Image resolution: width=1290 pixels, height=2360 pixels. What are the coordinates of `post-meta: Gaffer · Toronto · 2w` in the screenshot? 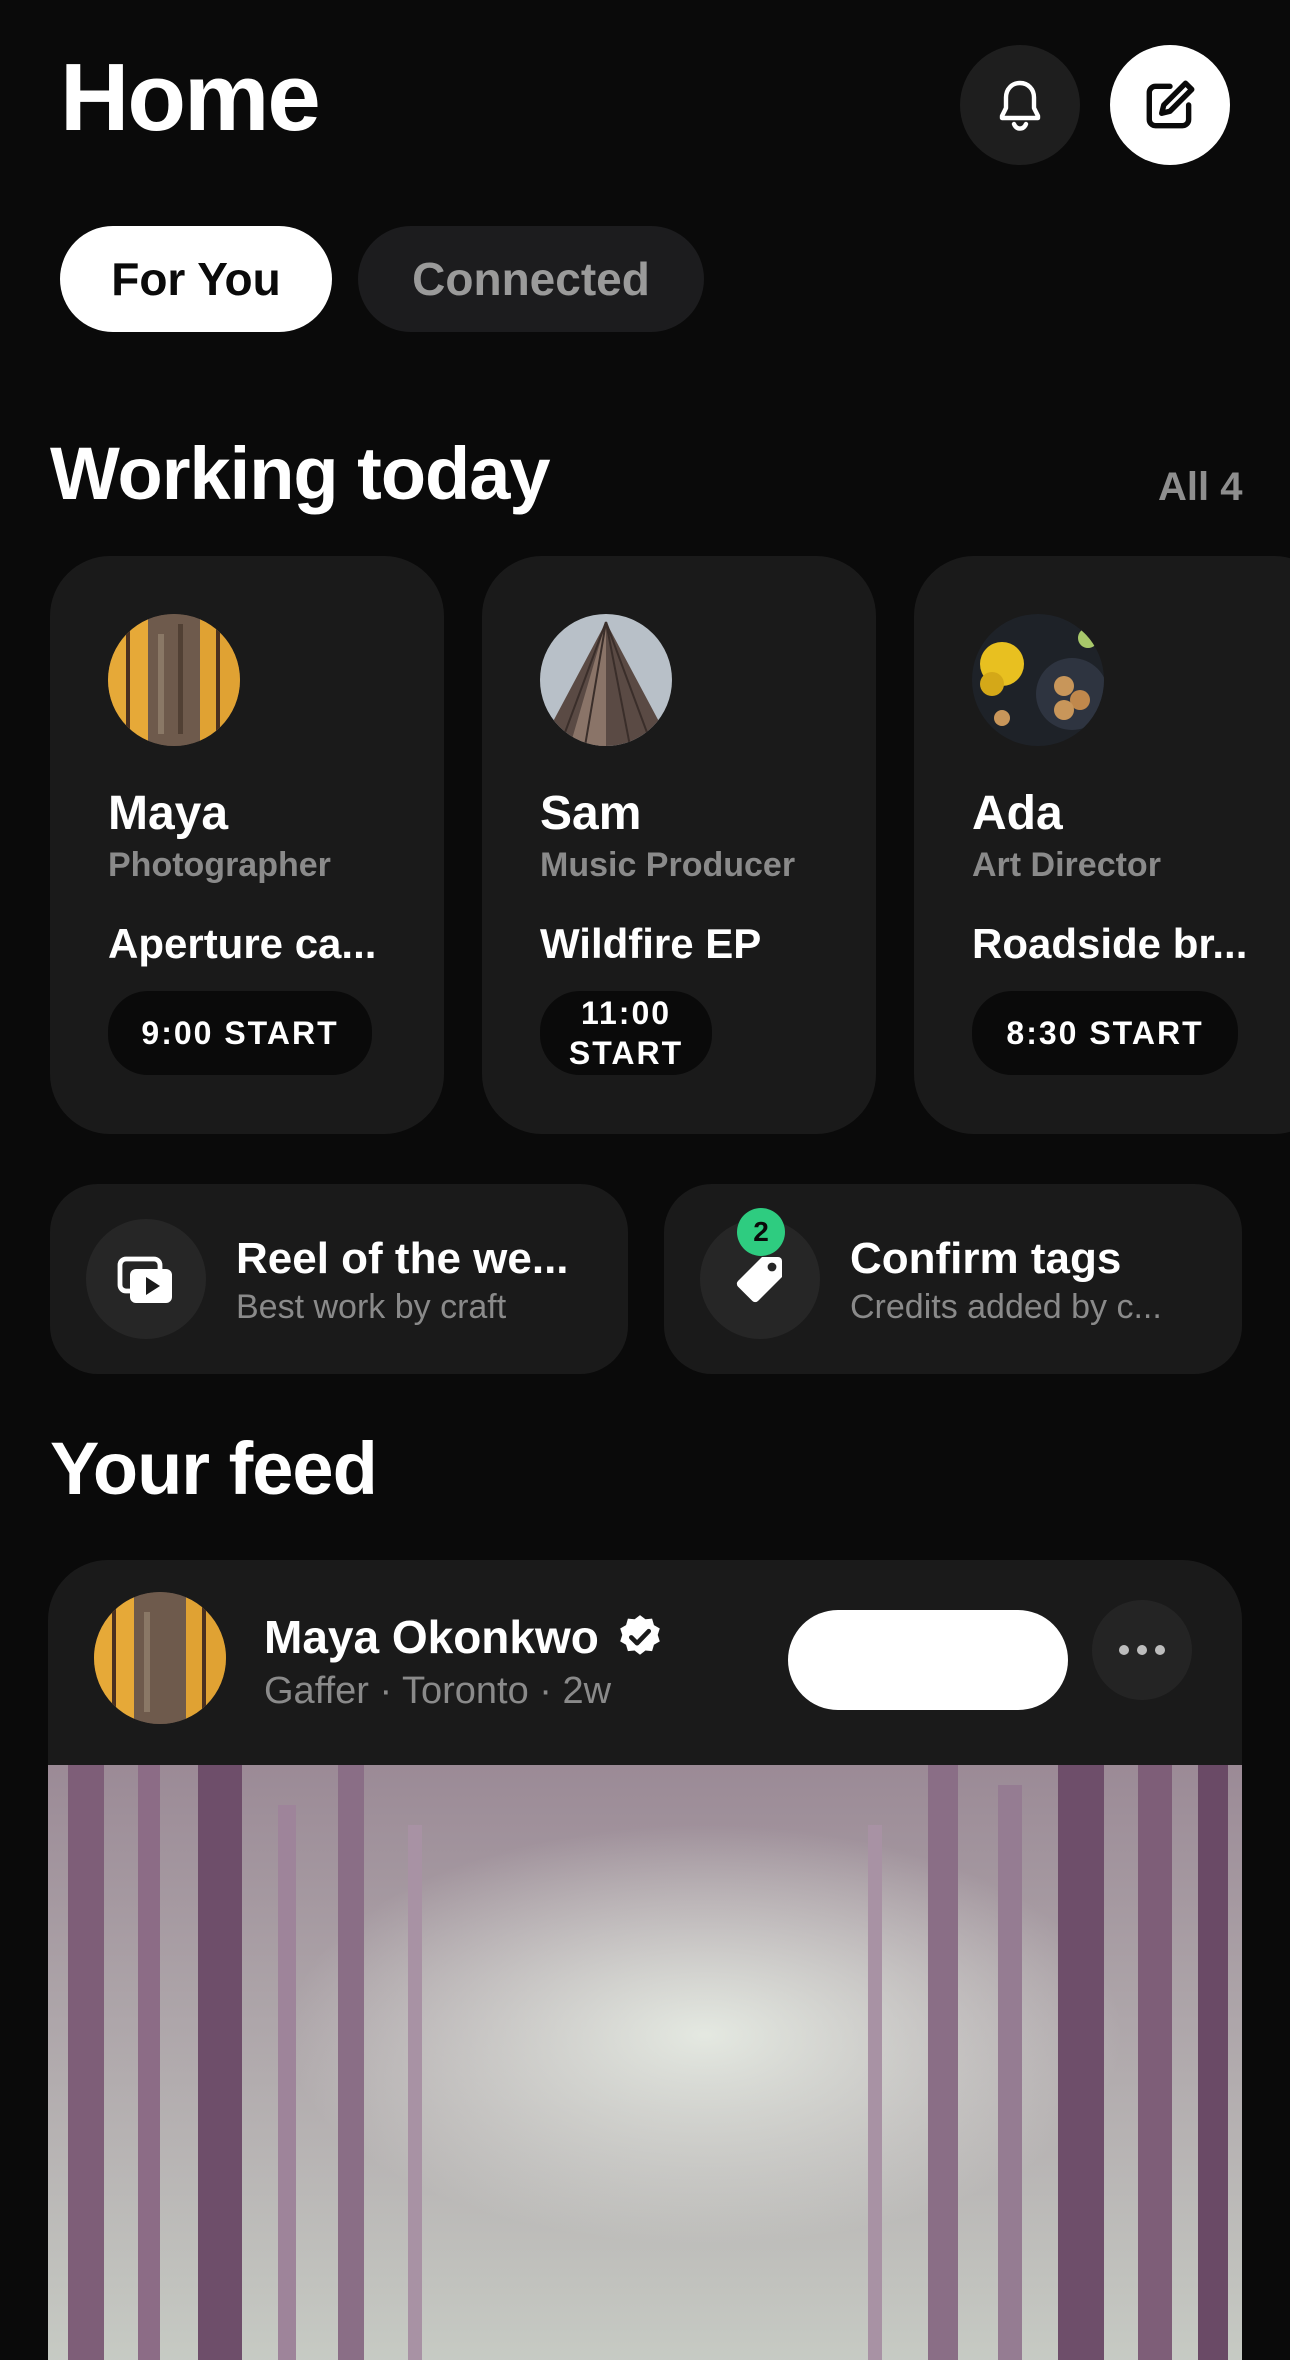 It's located at (438, 1691).